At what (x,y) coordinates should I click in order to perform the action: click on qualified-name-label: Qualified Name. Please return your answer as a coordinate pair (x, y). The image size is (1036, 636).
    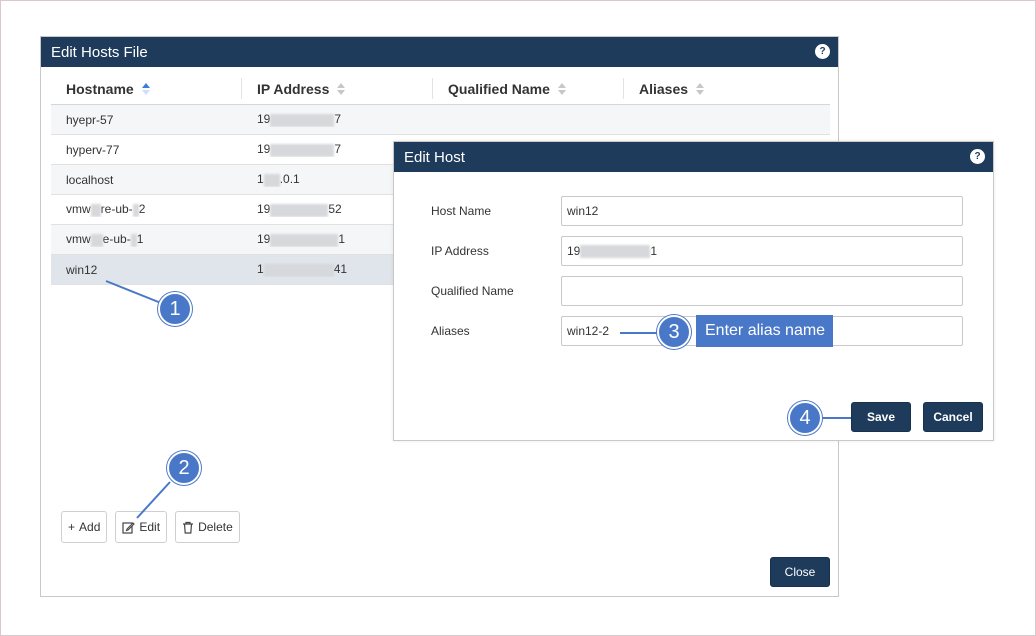
    Looking at the image, I should click on (472, 291).